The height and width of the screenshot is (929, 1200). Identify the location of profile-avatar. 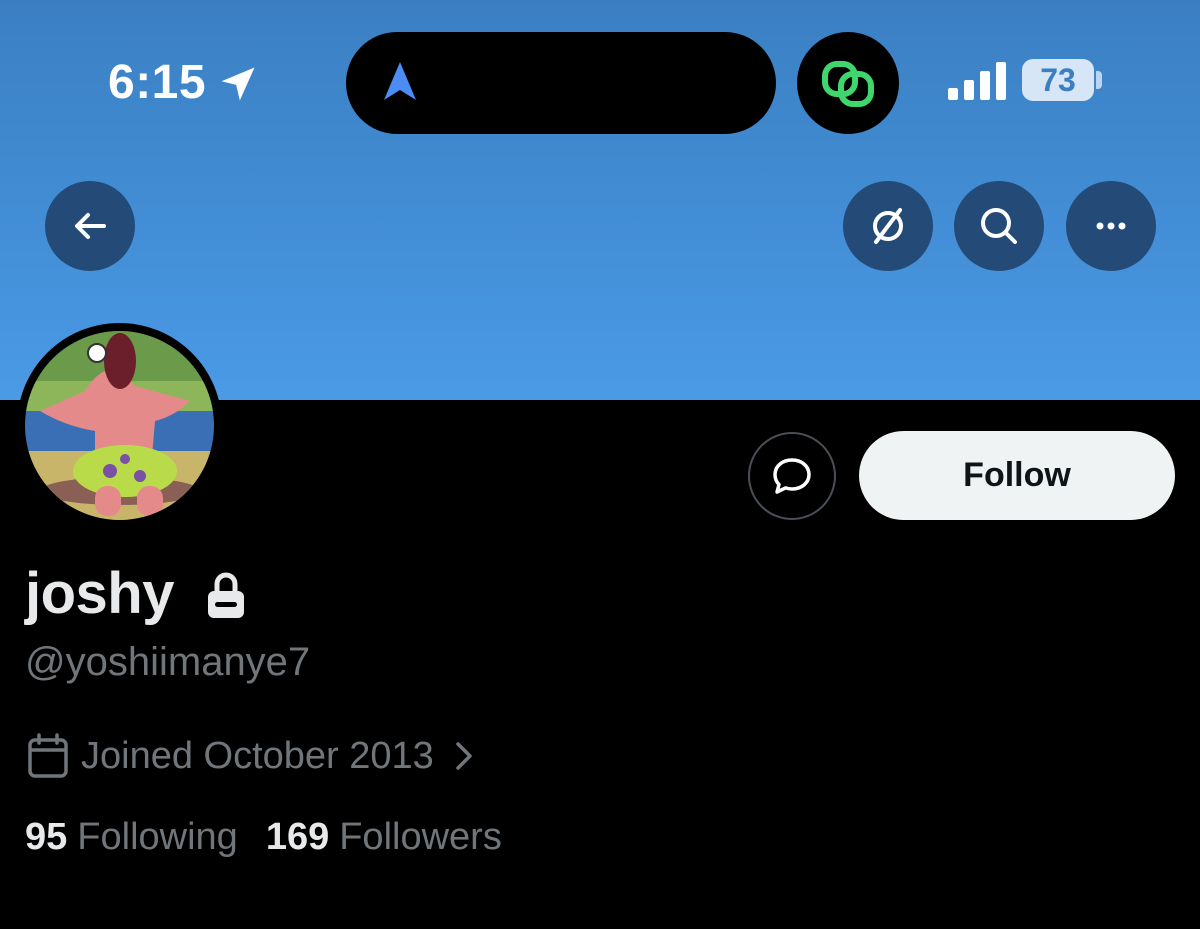
(119, 425).